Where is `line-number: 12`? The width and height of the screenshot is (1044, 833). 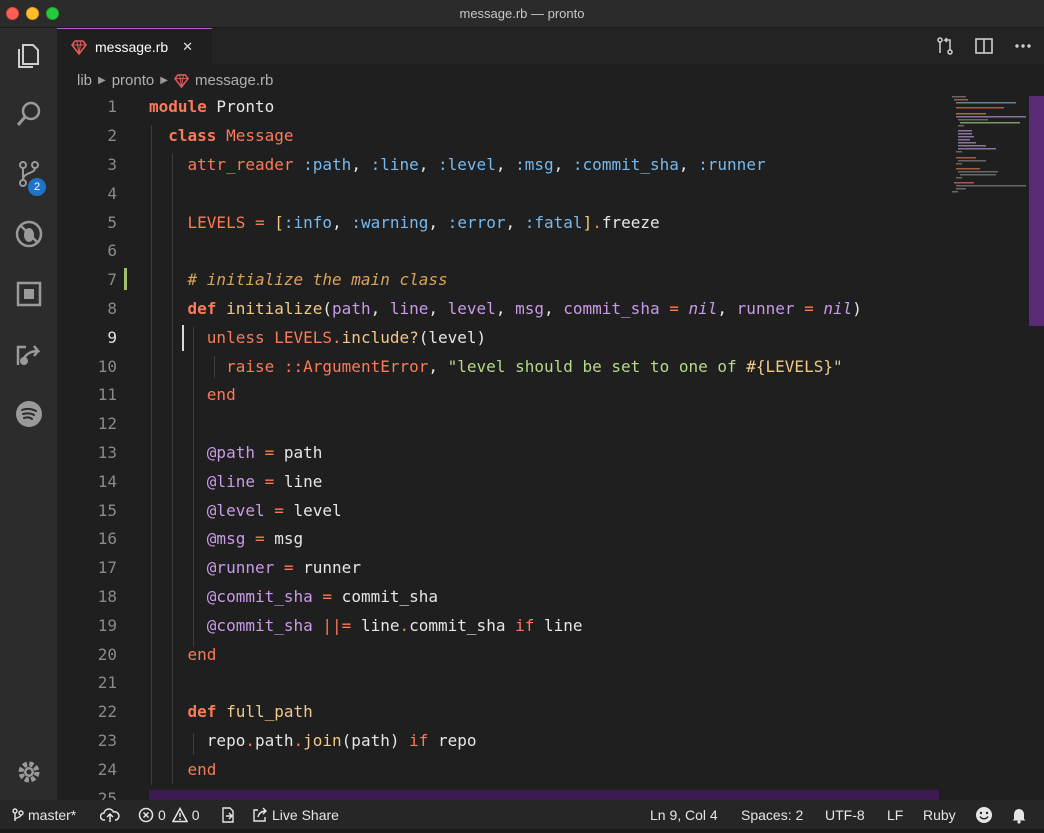
line-number: 12 is located at coordinates (107, 423).